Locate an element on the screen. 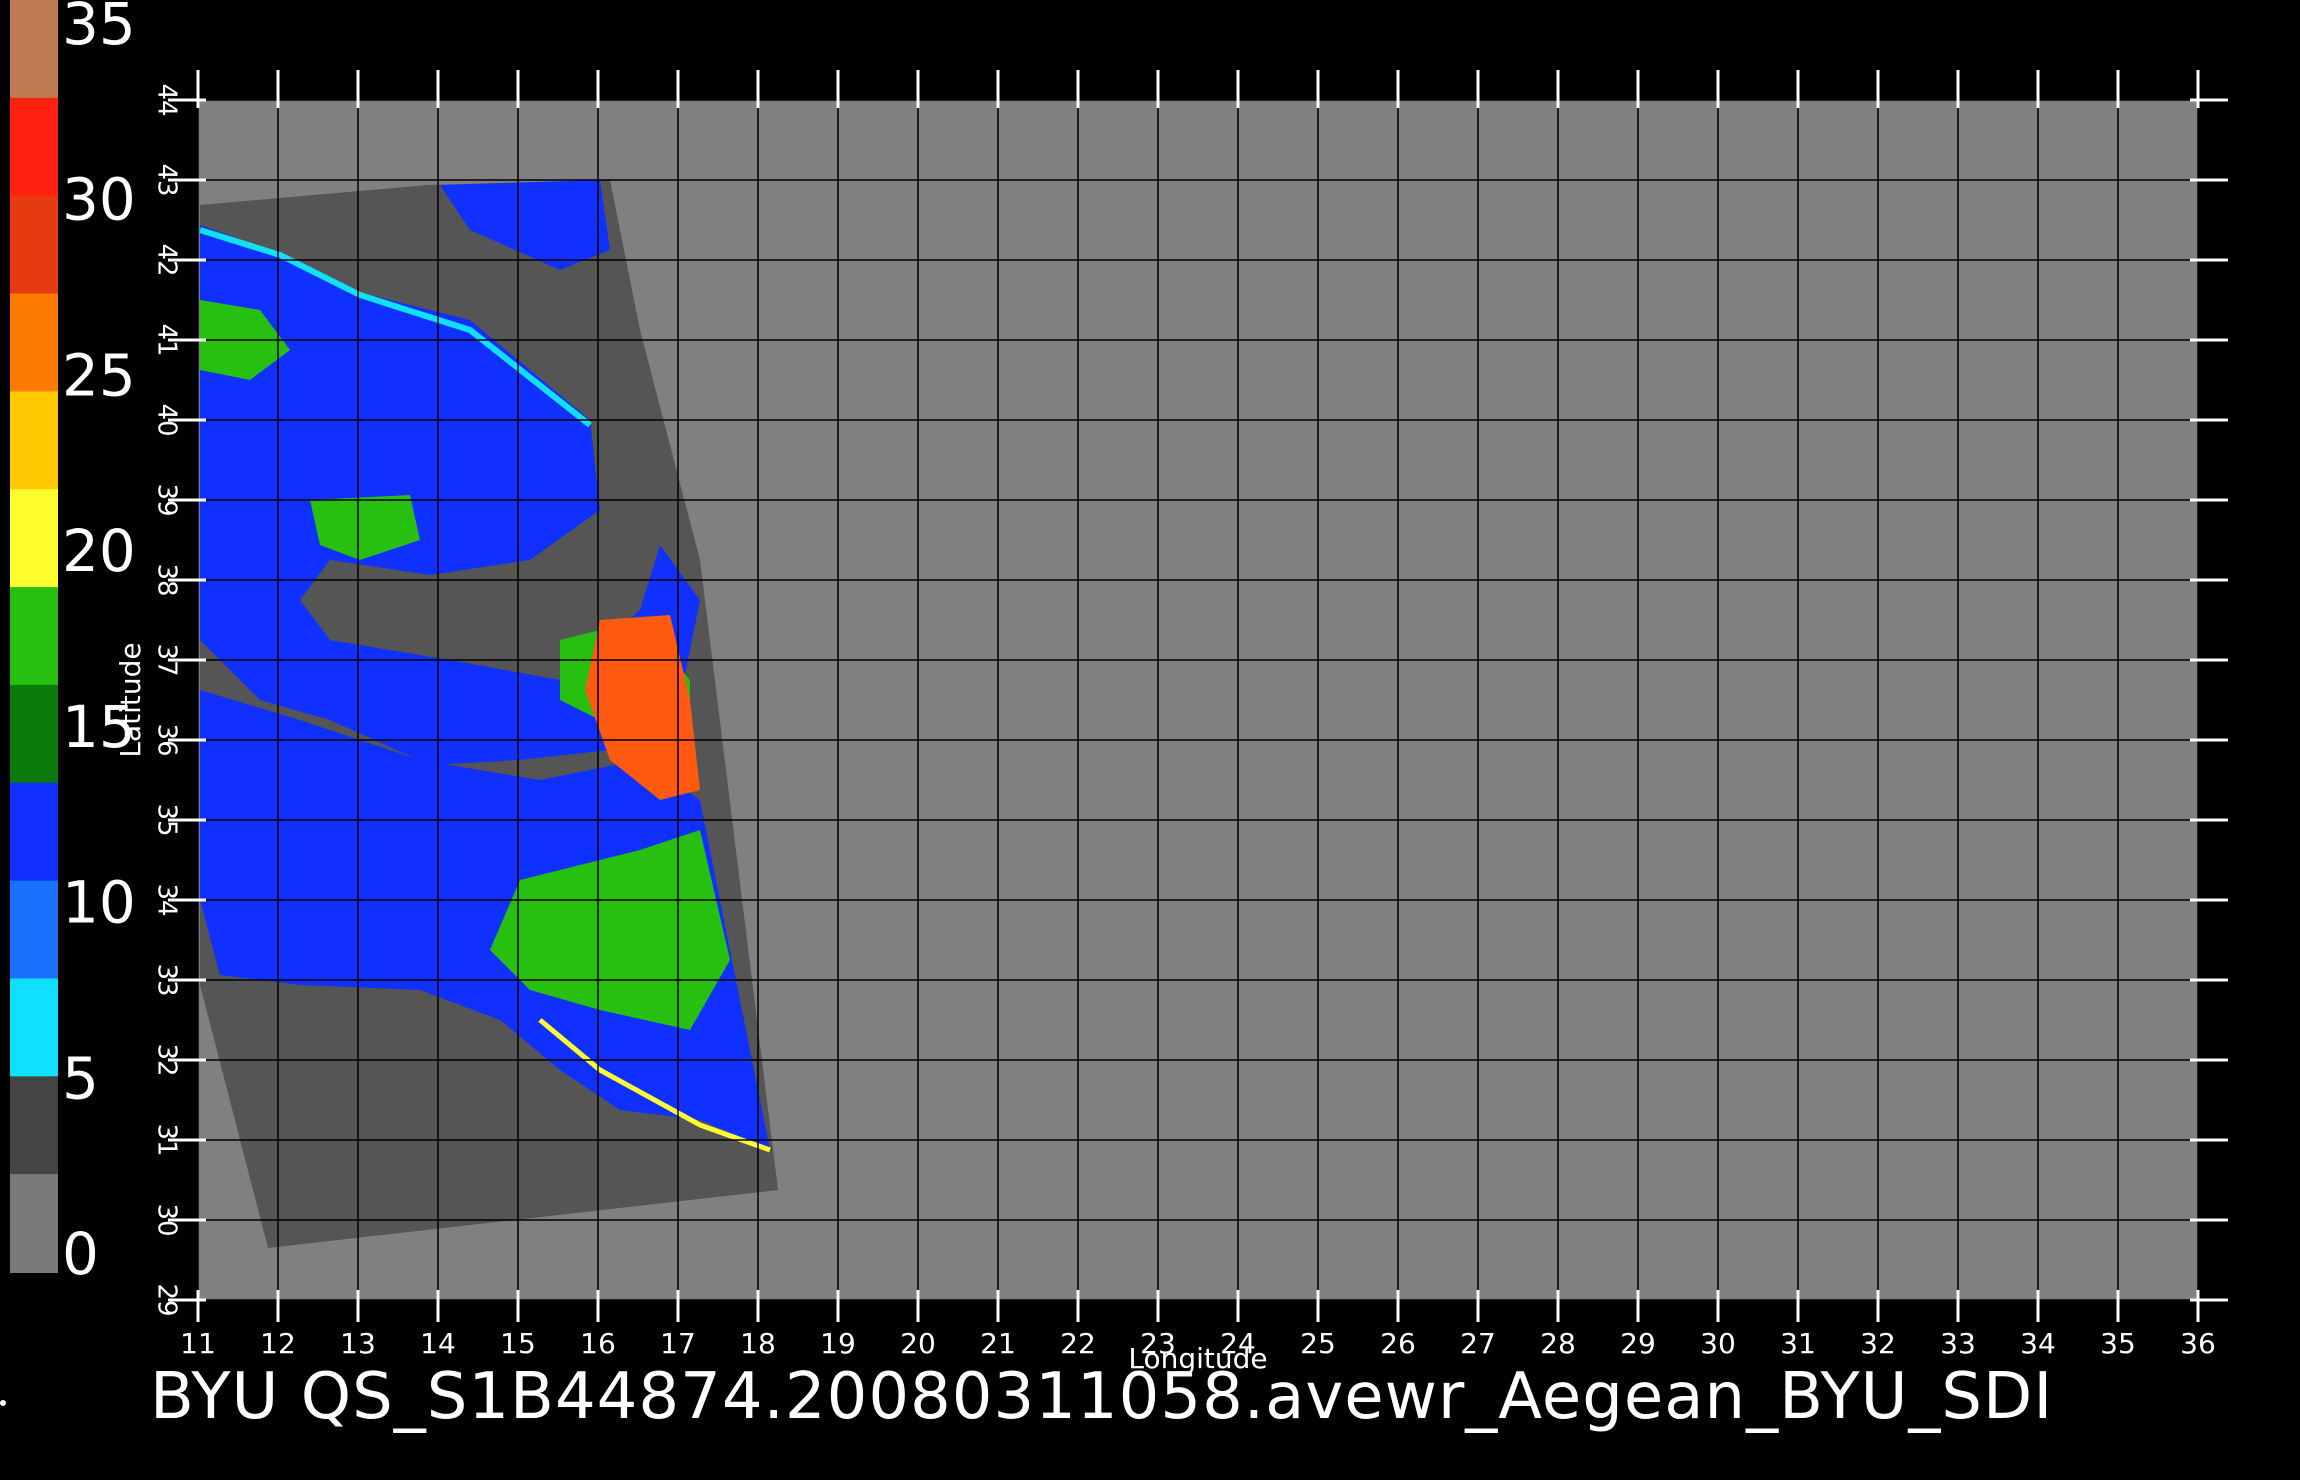  y-tick-label: 35 is located at coordinates (167, 819).